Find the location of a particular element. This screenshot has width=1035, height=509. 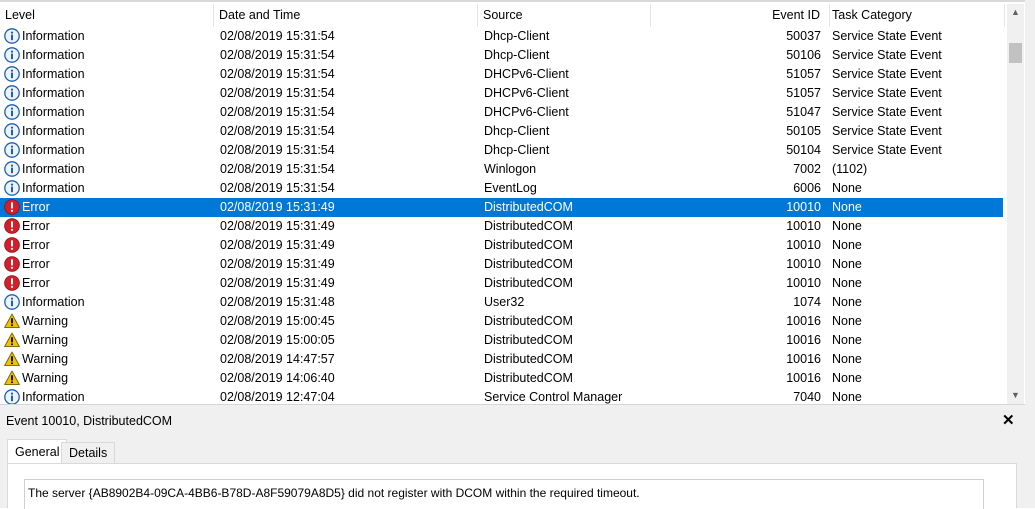

cell-event-id: 10010 is located at coordinates (803, 226).